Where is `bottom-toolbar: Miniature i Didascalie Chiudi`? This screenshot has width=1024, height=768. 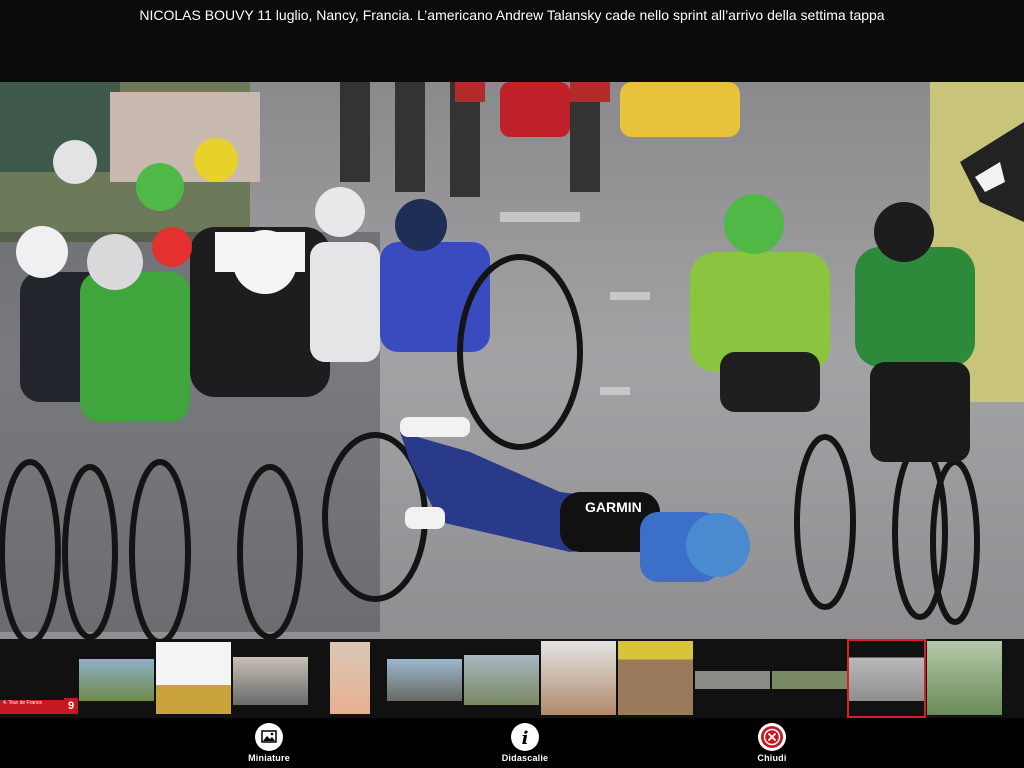
bottom-toolbar: Miniature i Didascalie Chiudi is located at coordinates (512, 743).